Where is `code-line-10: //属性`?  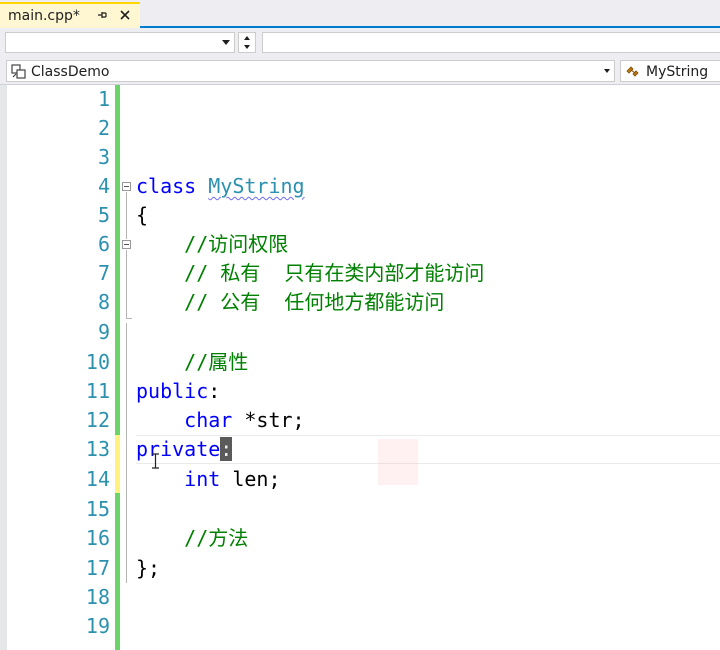
code-line-10: //属性 is located at coordinates (192, 362).